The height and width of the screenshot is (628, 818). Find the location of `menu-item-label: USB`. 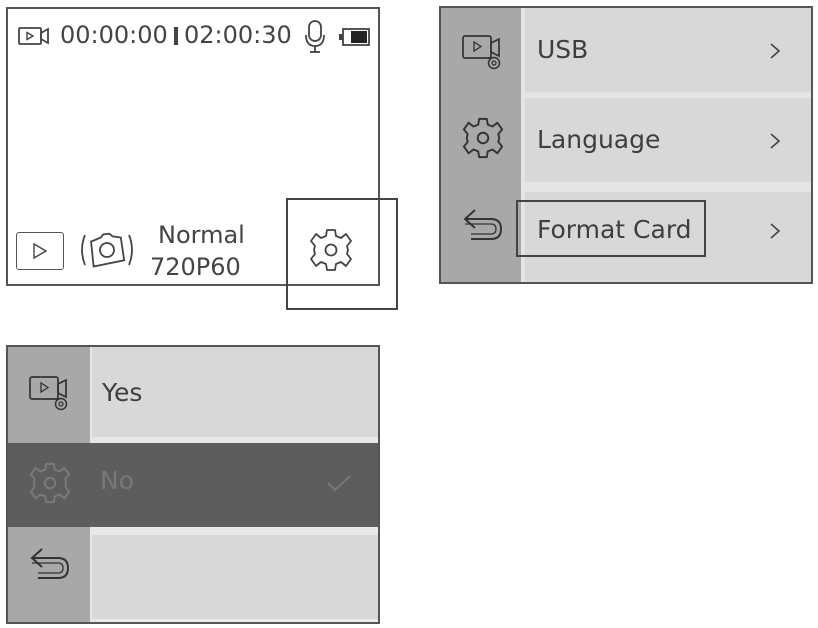

menu-item-label: USB is located at coordinates (563, 49).